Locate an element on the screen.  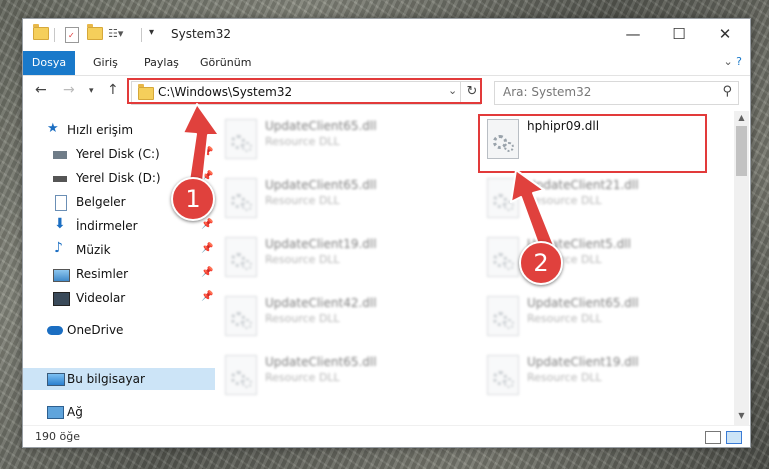
step-badge-2: 2 is located at coordinates (541, 263).